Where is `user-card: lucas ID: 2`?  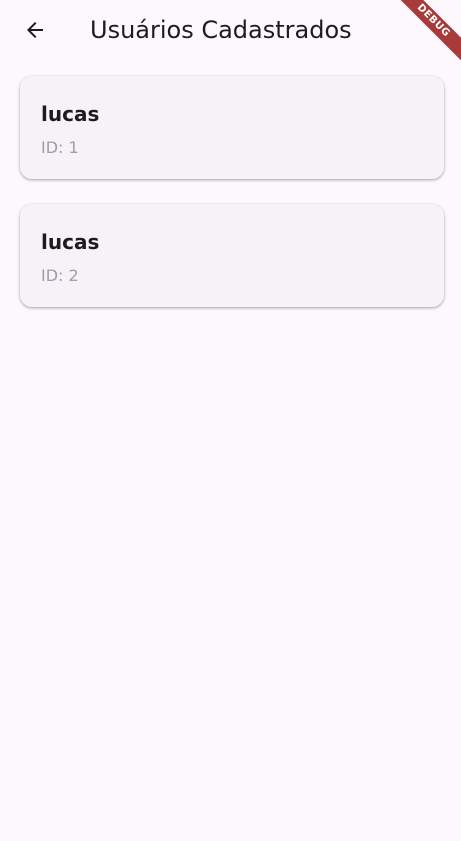 user-card: lucas ID: 2 is located at coordinates (232, 255).